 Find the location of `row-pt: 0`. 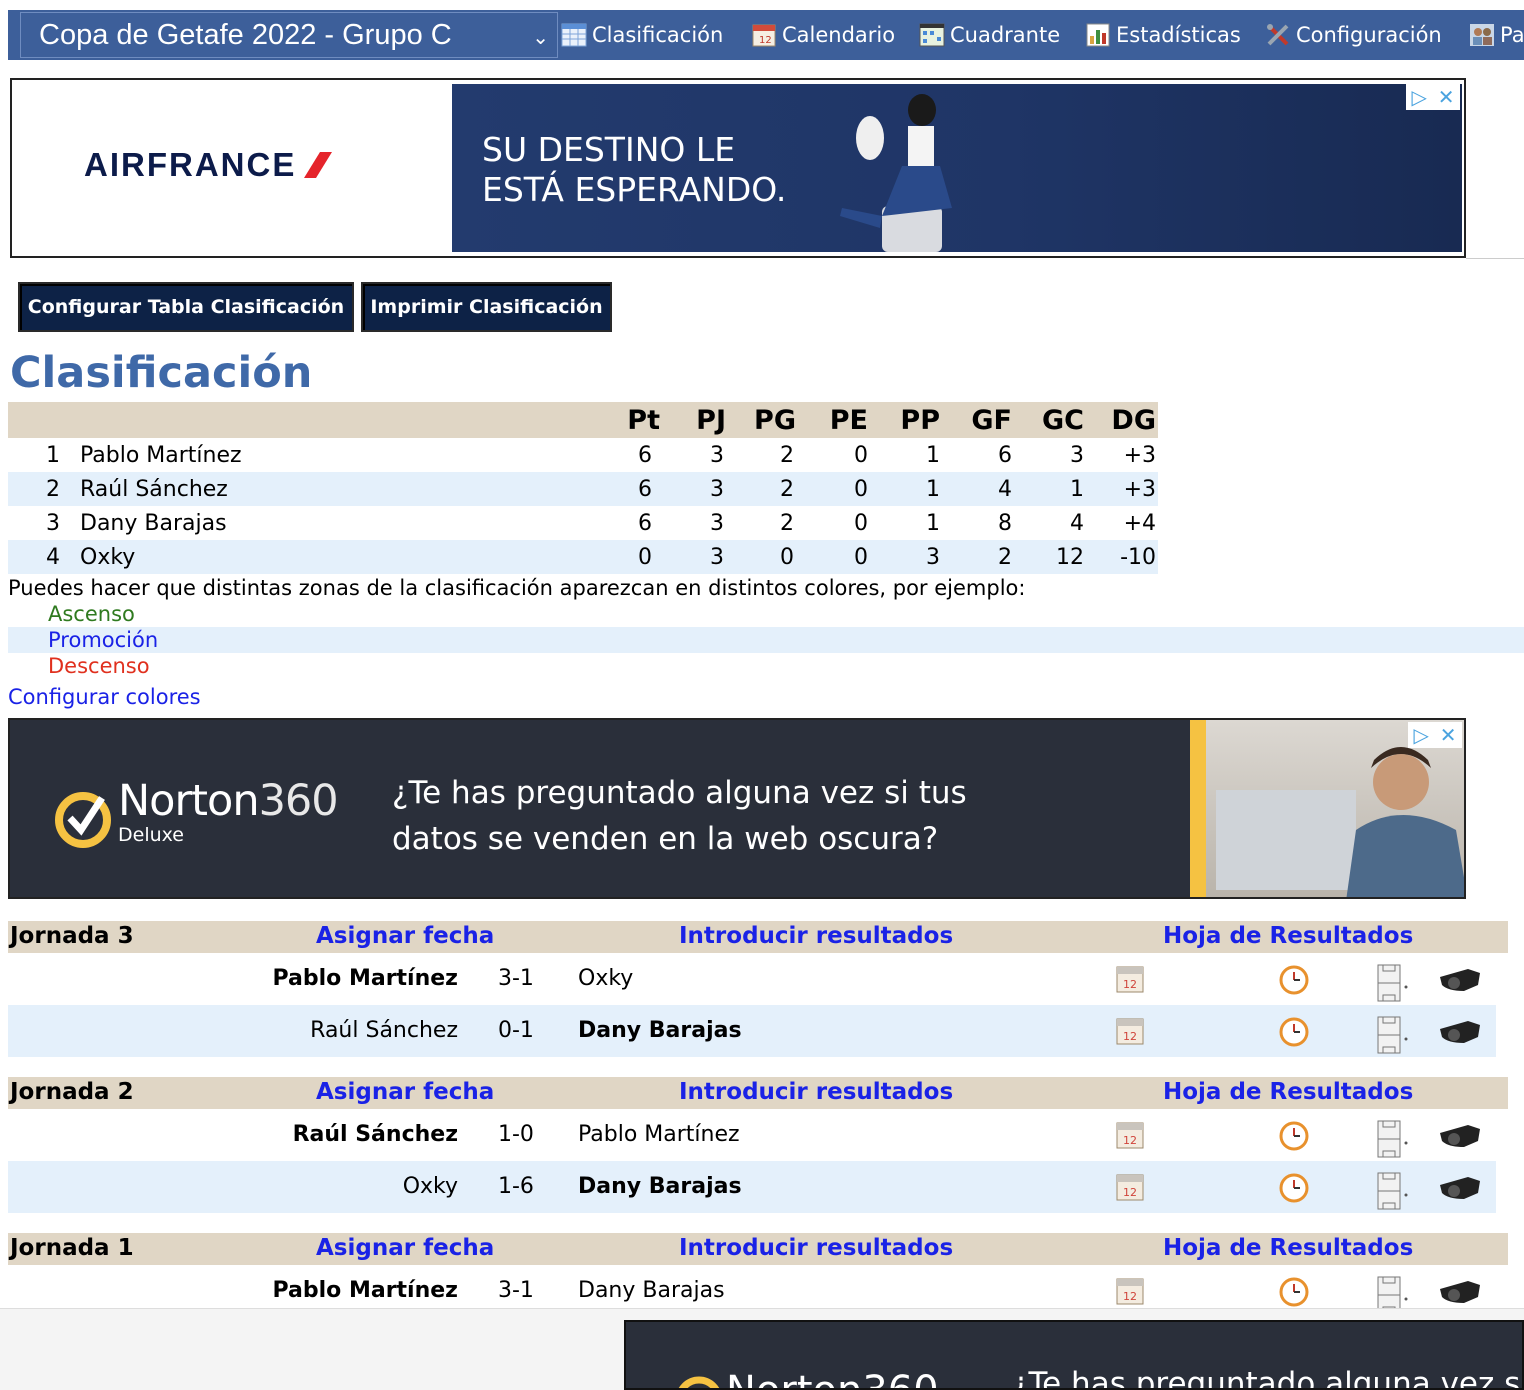

row-pt: 0 is located at coordinates (645, 557).